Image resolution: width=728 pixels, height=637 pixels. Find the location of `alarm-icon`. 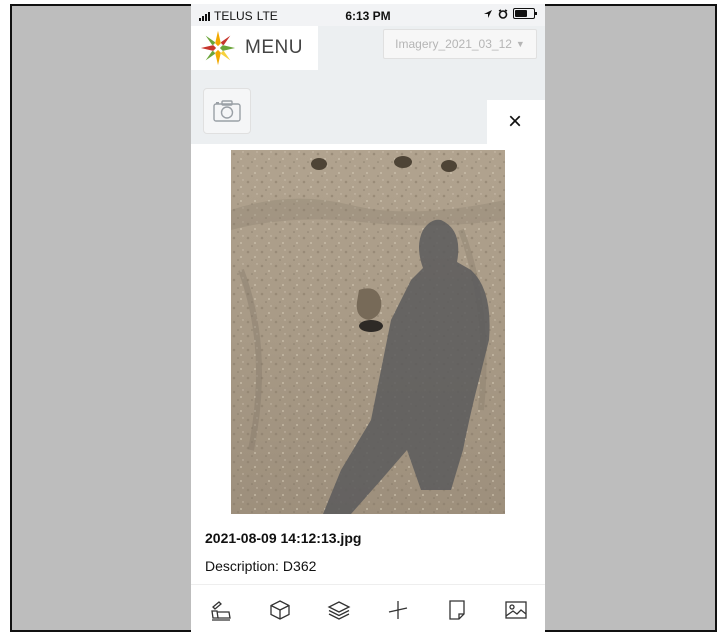

alarm-icon is located at coordinates (503, 13).